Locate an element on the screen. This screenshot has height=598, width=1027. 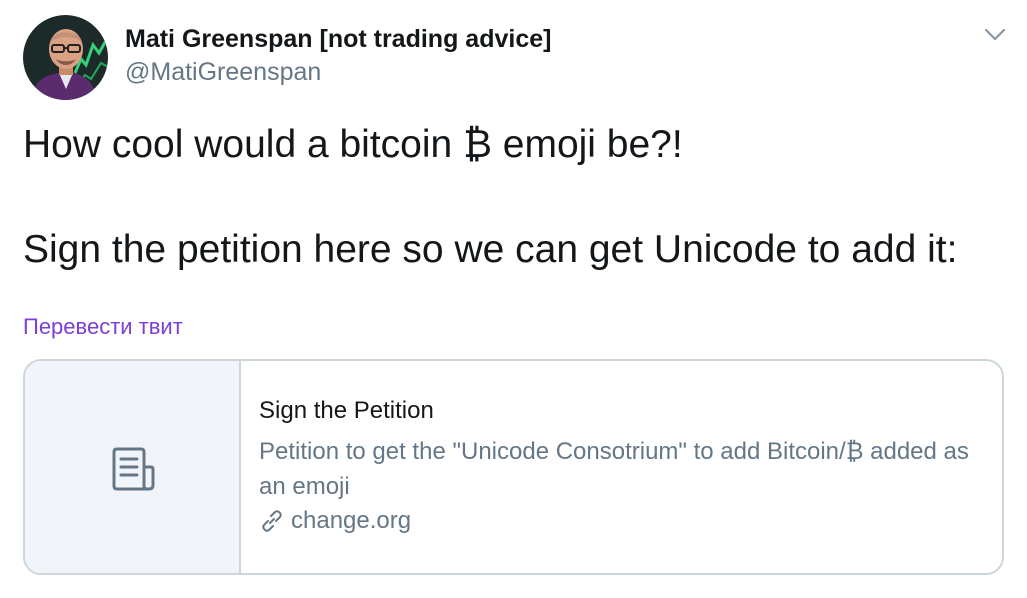
avatar is located at coordinates (65, 57).